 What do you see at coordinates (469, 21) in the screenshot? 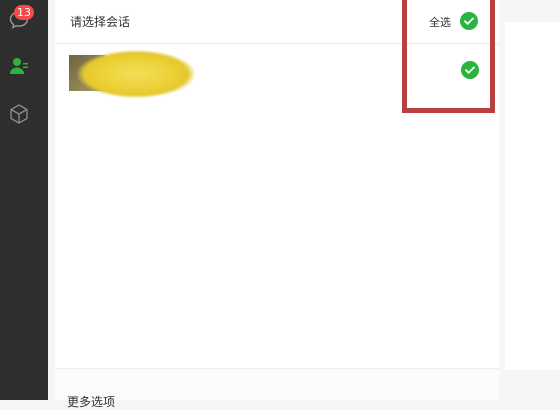
I see `select-all-check-icon` at bounding box center [469, 21].